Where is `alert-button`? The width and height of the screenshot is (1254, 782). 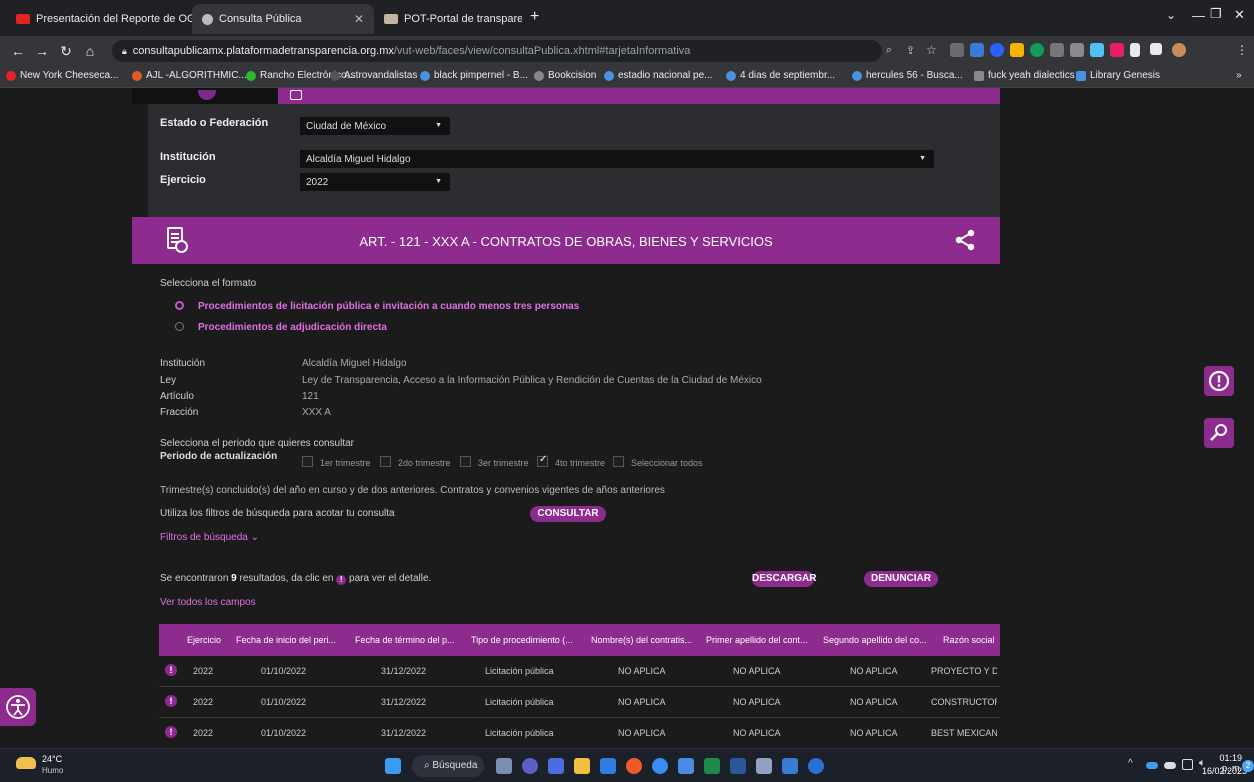 alert-button is located at coordinates (1219, 381).